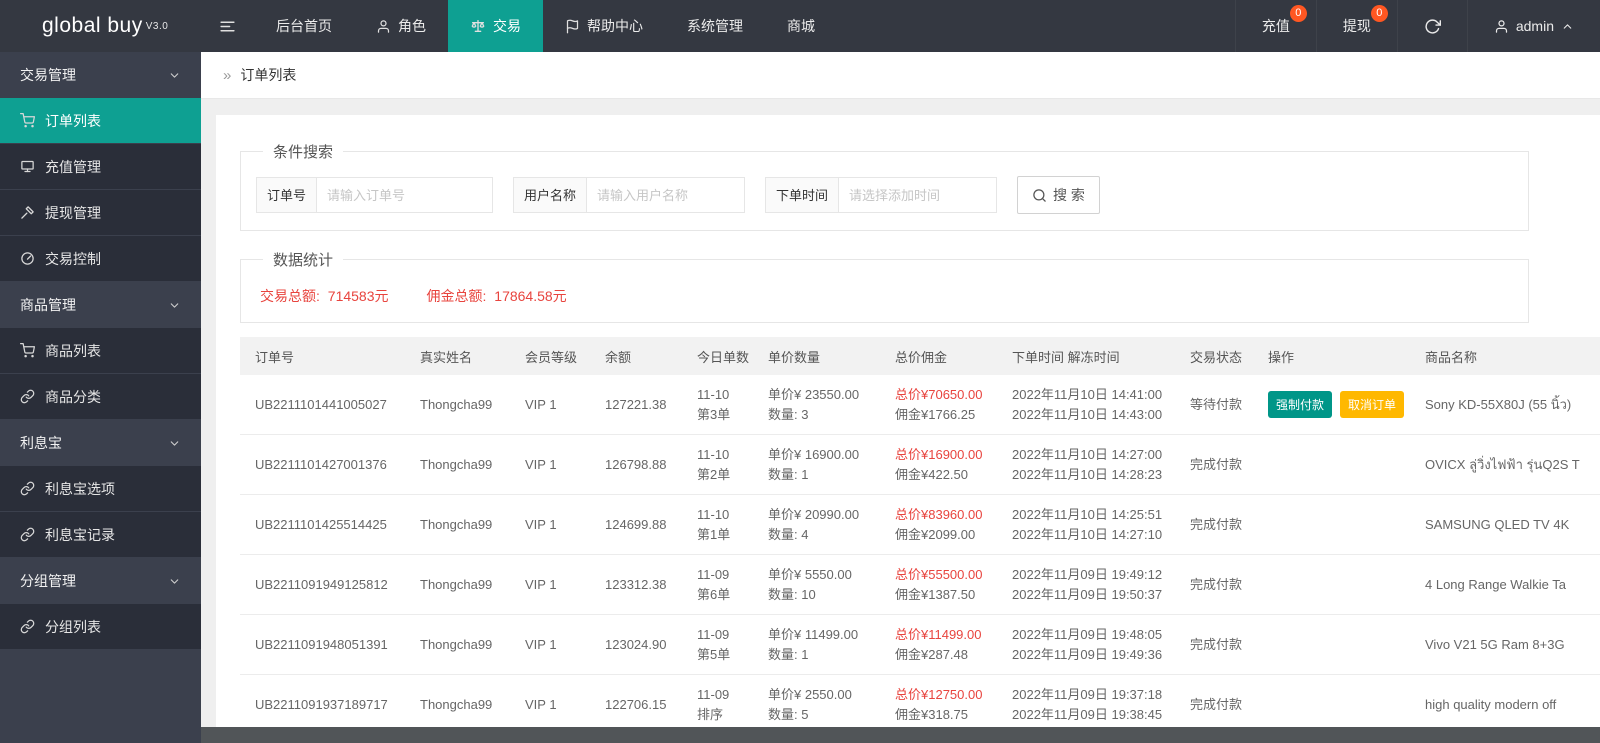 Image resolution: width=1600 pixels, height=743 pixels. What do you see at coordinates (713, 454) in the screenshot?
I see `today-date: 11-10` at bounding box center [713, 454].